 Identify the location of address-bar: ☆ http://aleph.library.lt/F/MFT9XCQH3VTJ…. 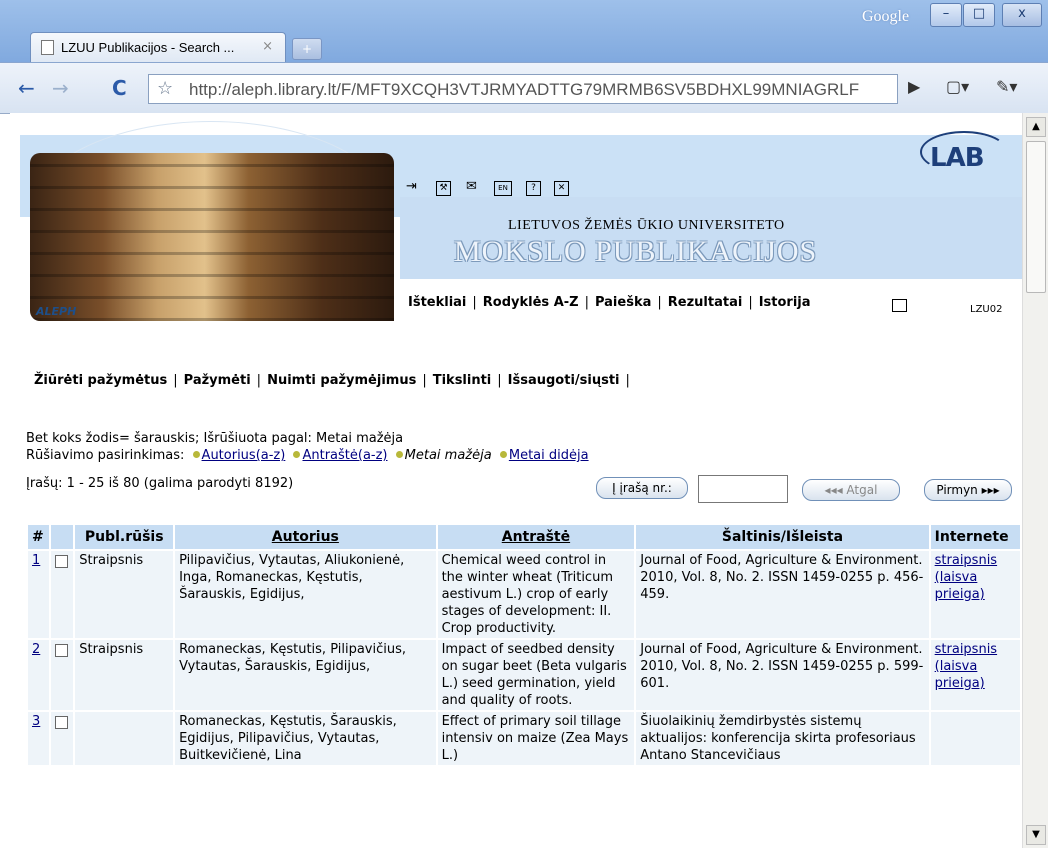
(523, 89).